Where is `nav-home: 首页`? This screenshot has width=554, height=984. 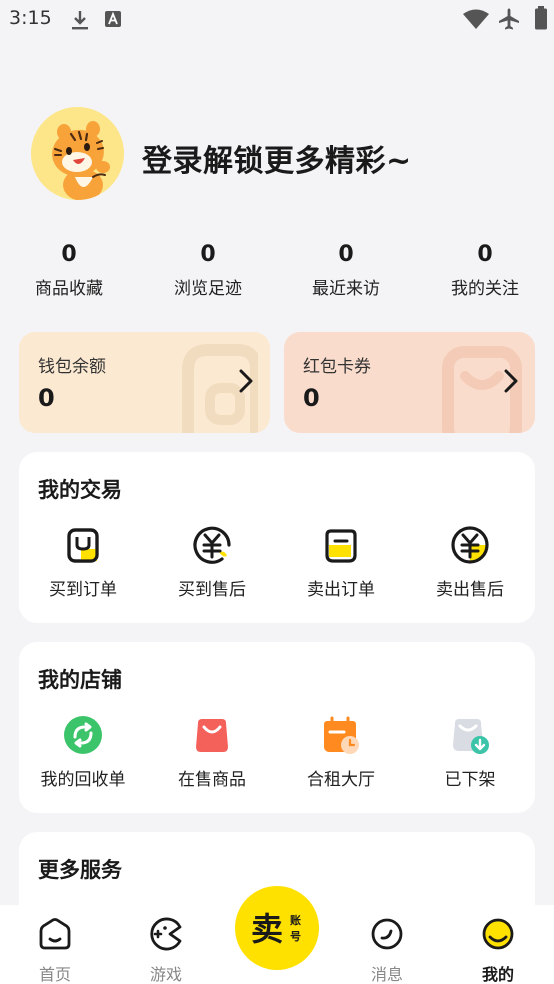
nav-home: 首页 is located at coordinates (55, 950).